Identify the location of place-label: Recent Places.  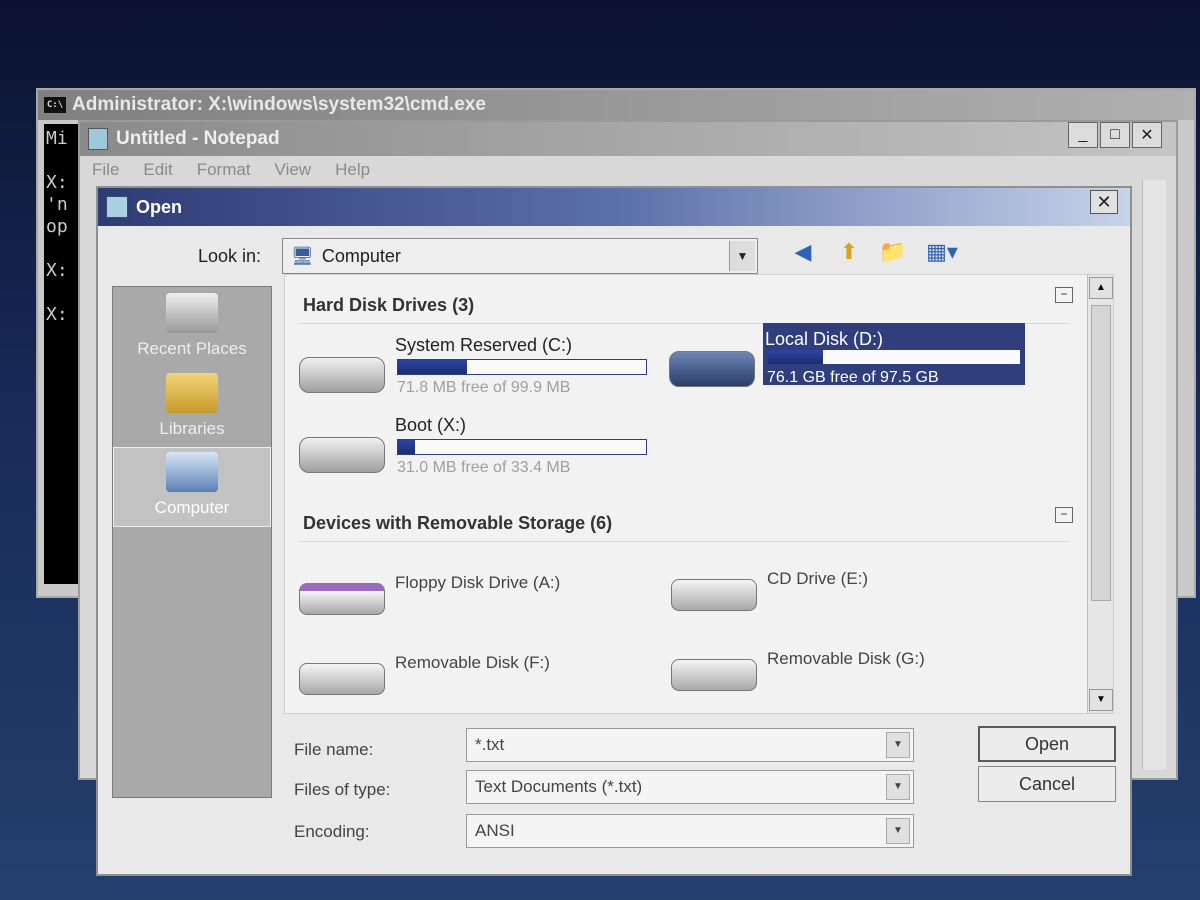
(192, 348).